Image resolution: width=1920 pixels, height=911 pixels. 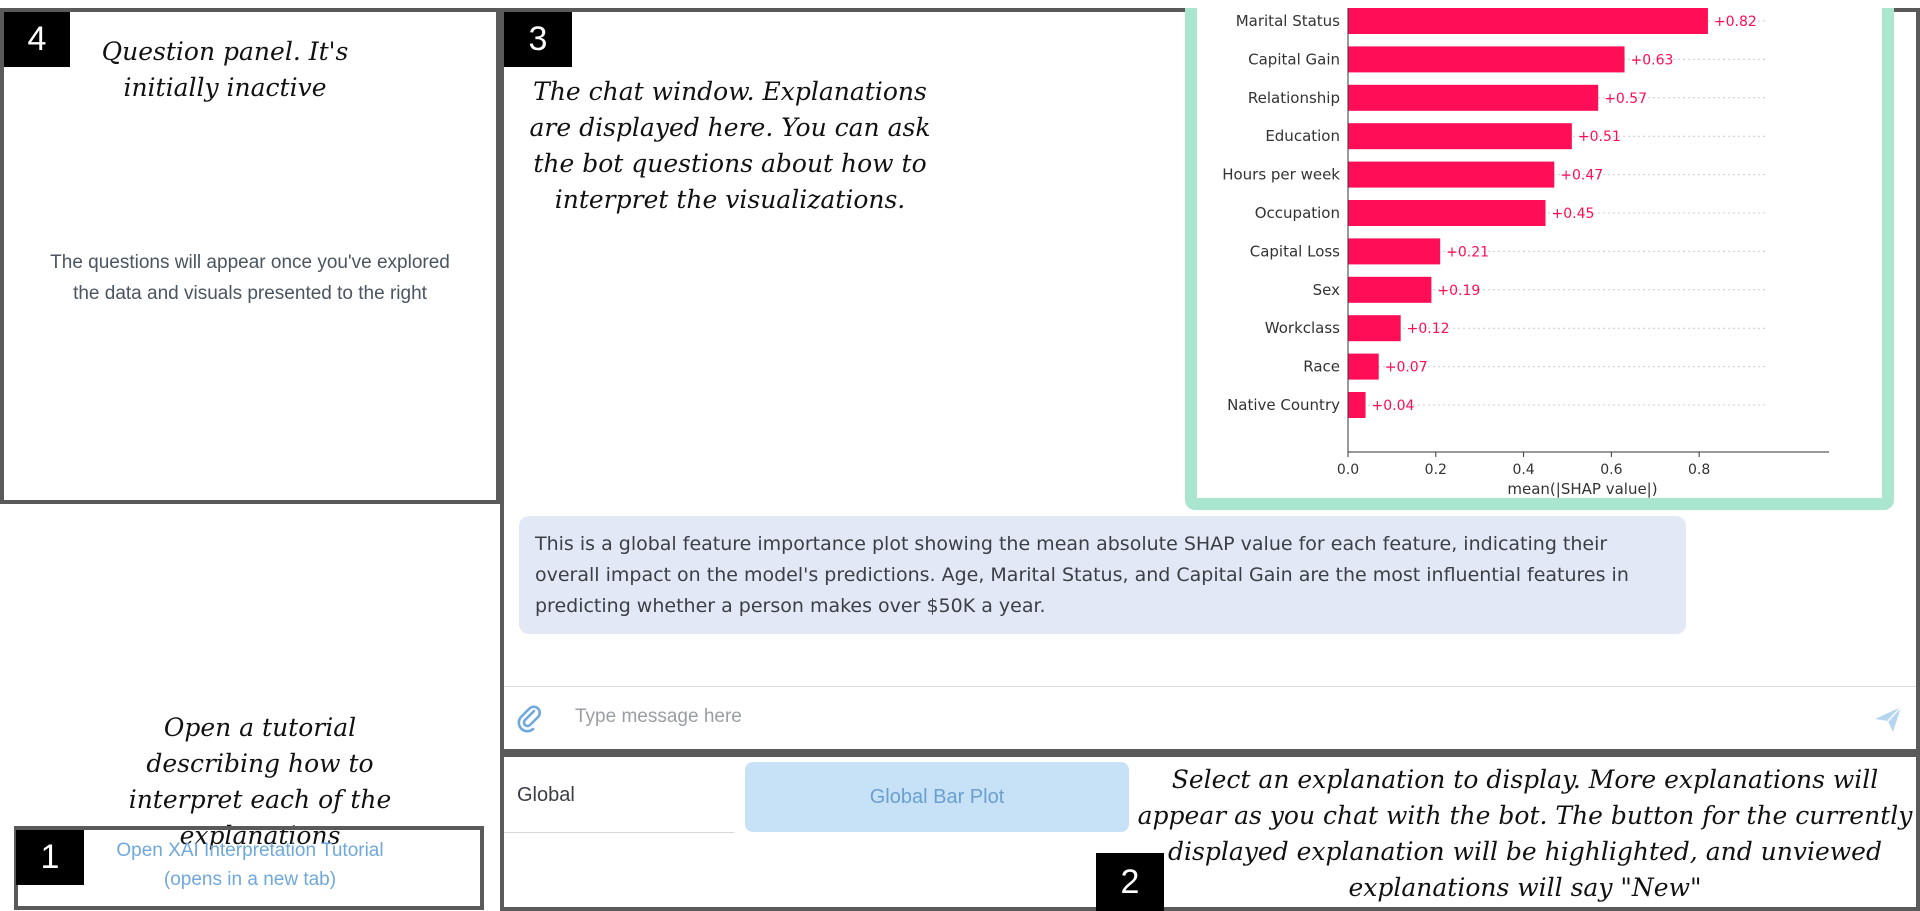 What do you see at coordinates (1348, 470) in the screenshot?
I see `chart-x-tick-label: 0.0` at bounding box center [1348, 470].